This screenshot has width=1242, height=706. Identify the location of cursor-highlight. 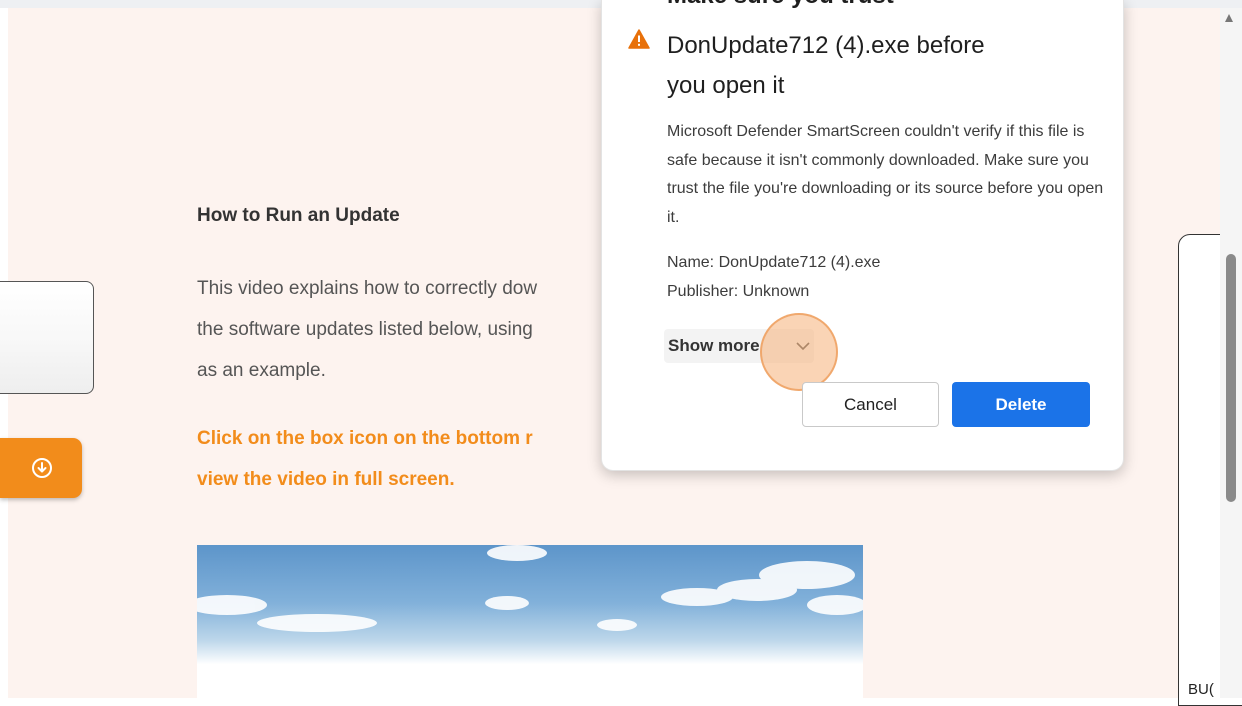
(799, 352).